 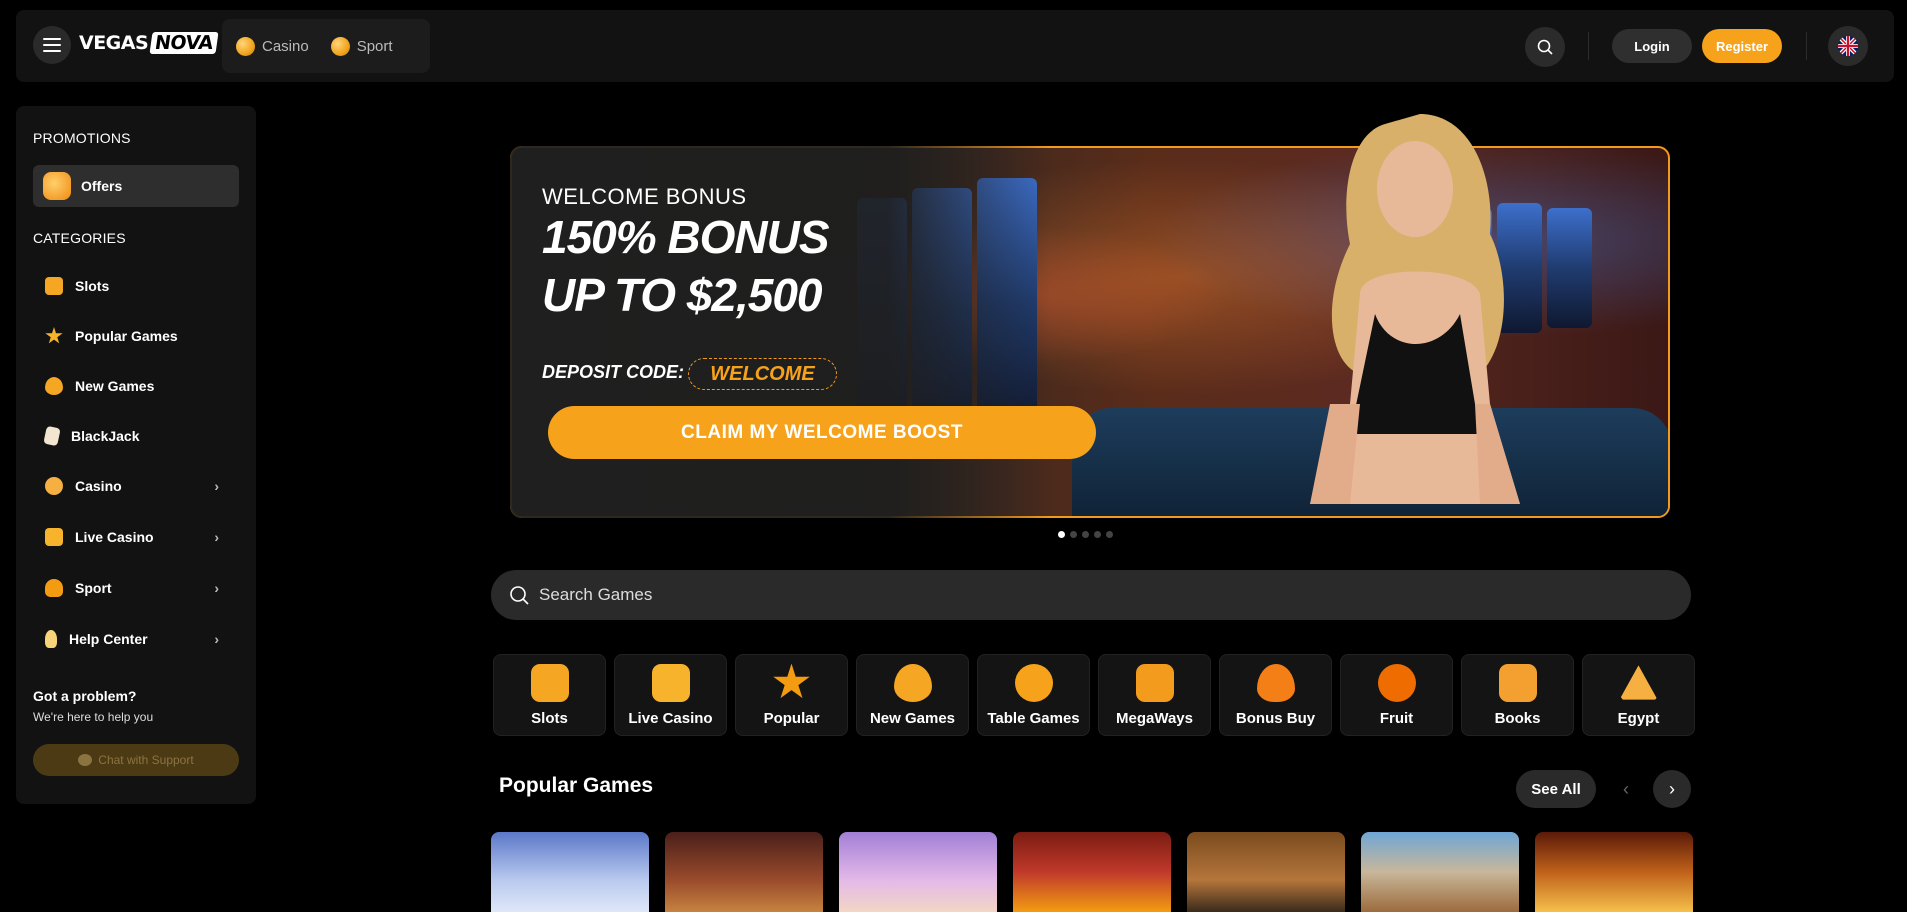 I want to click on hamburger-icon, so click(x=52, y=45).